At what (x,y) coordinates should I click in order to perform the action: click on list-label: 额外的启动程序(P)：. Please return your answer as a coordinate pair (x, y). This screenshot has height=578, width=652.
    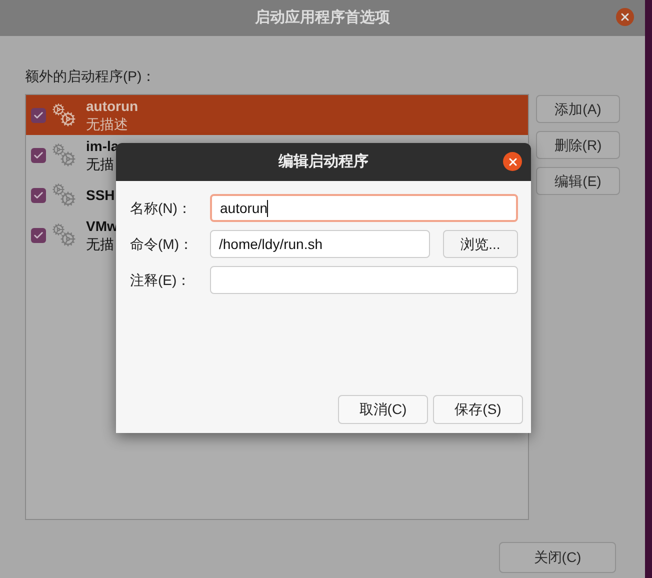
    Looking at the image, I should click on (91, 76).